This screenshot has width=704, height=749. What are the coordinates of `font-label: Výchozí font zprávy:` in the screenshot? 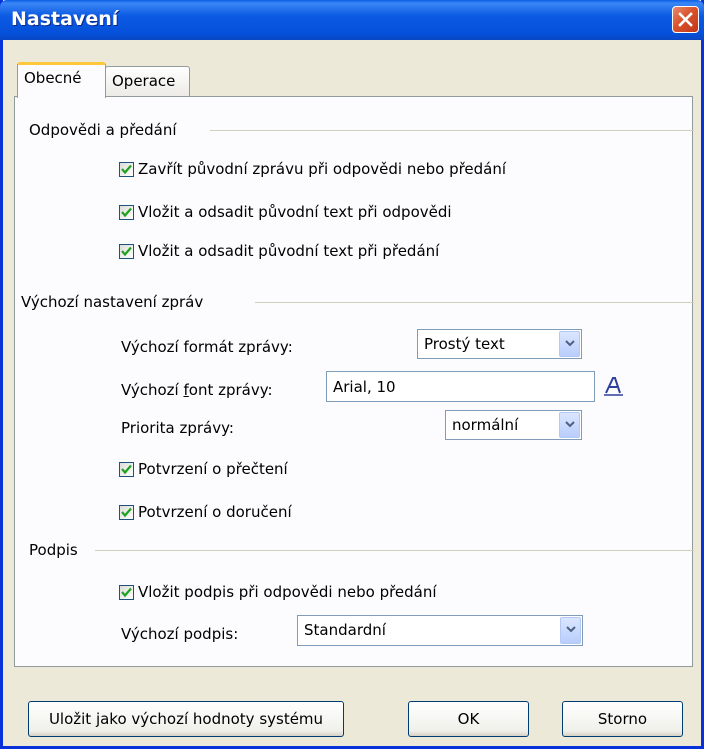 It's located at (197, 390).